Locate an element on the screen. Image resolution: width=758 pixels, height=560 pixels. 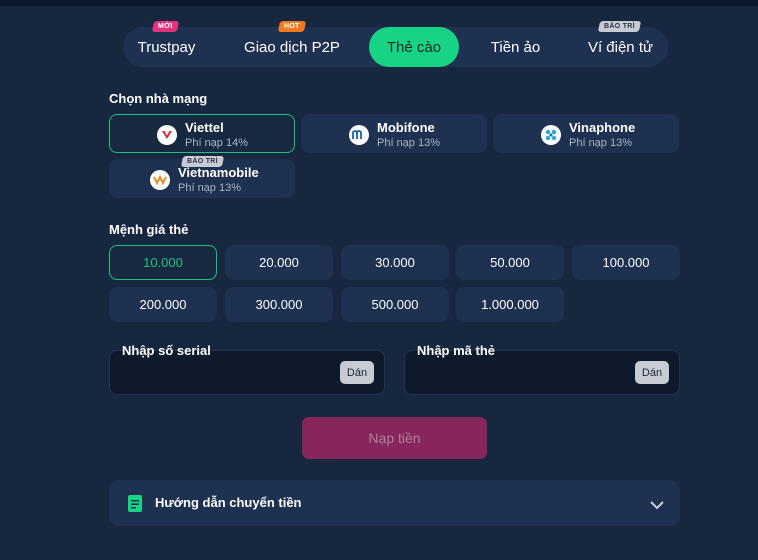
tab-p2p: Giao dịch P2P is located at coordinates (292, 47).